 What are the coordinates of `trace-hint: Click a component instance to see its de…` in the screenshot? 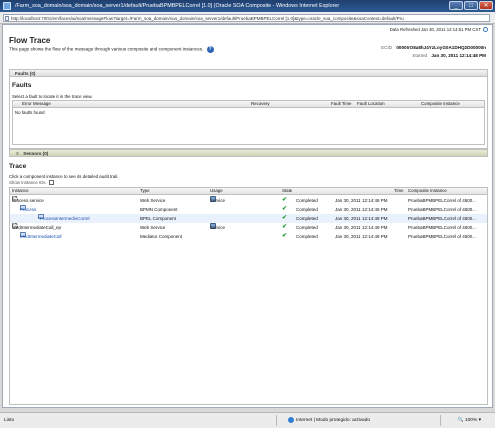 It's located at (64, 176).